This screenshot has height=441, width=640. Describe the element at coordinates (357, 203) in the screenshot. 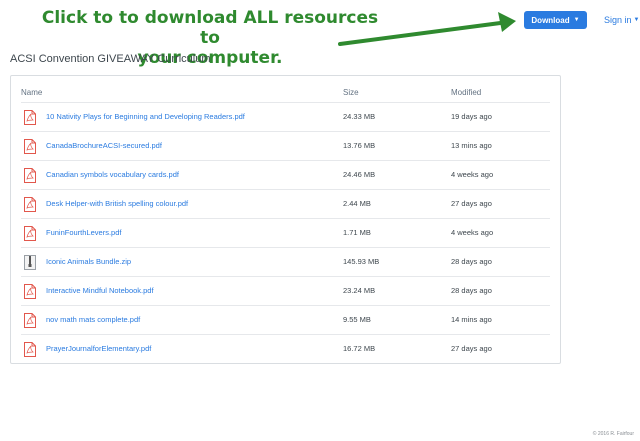

I see `file-size: 2.44 MB` at that location.